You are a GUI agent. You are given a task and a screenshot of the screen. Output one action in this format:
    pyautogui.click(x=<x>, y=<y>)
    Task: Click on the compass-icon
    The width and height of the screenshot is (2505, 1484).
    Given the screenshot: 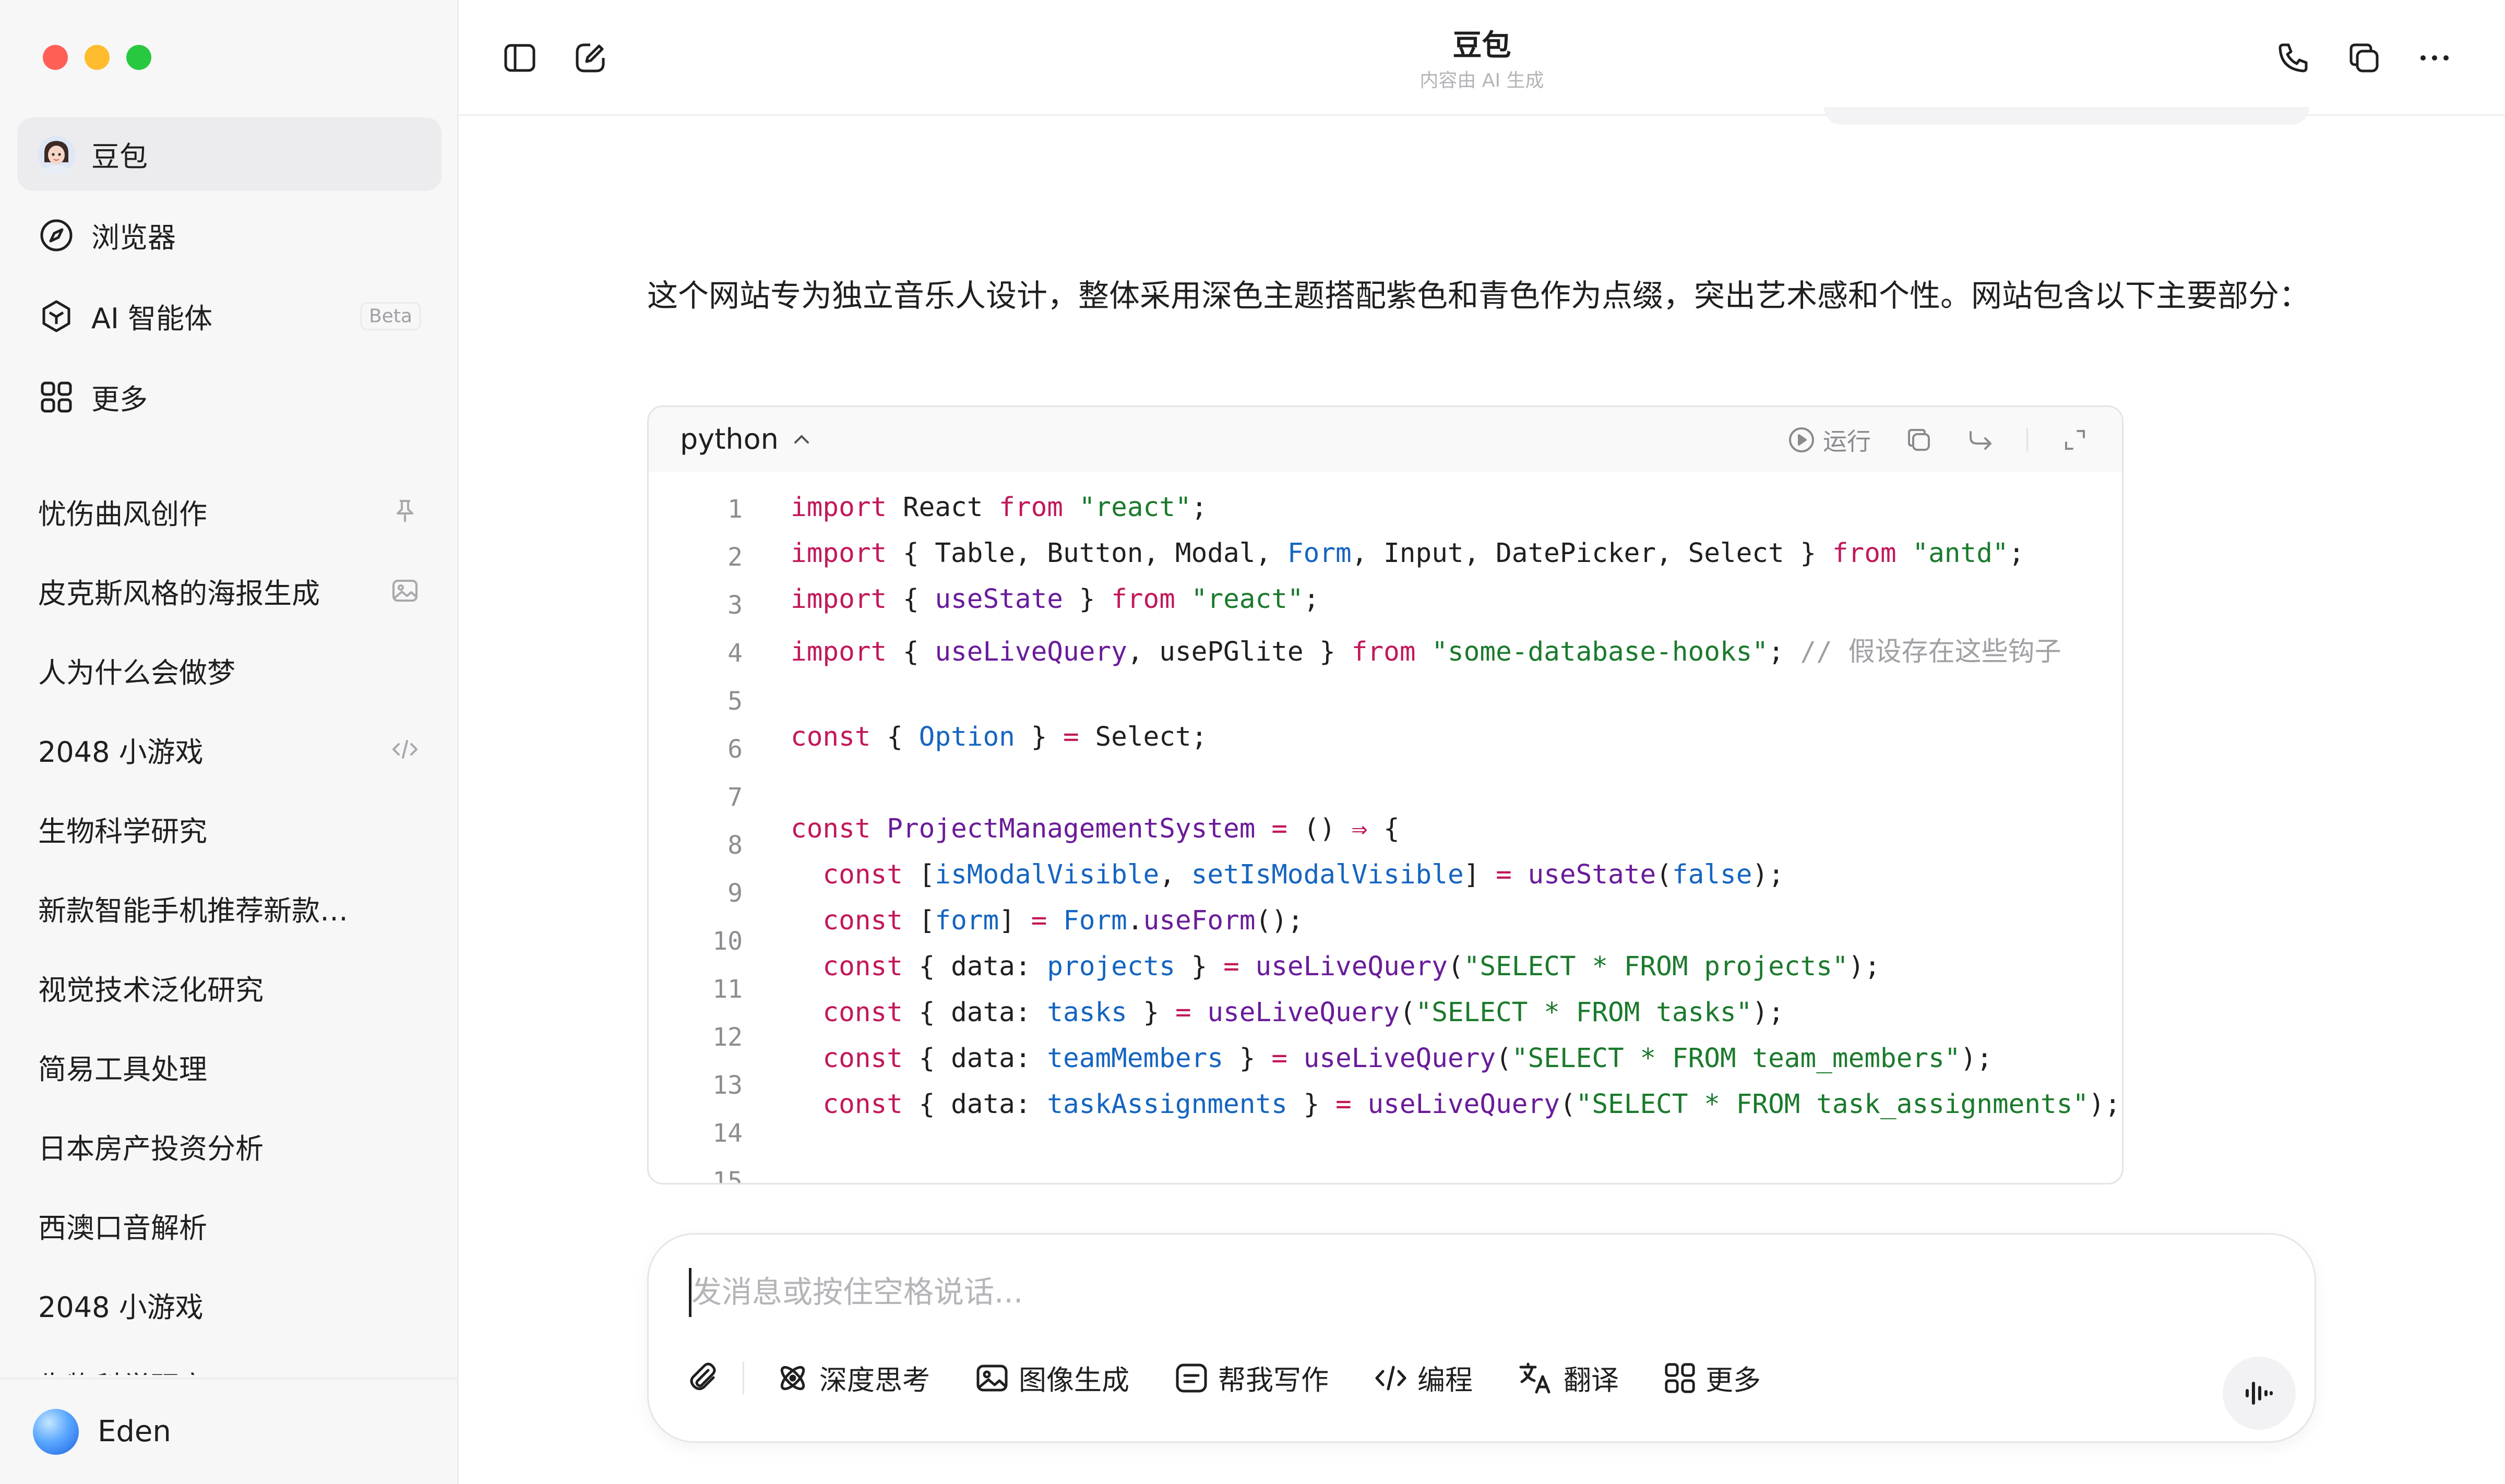 What is the action you would take?
    pyautogui.click(x=56, y=235)
    